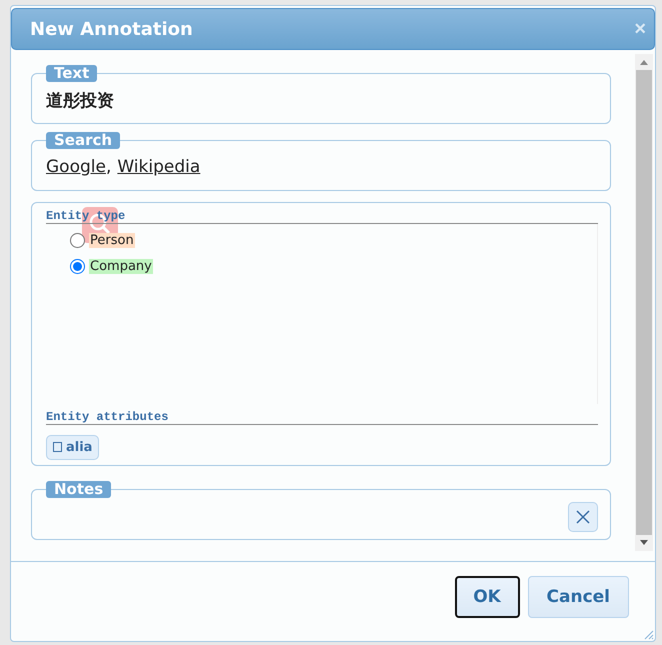 This screenshot has height=645, width=662. I want to click on scrollbar, so click(644, 302).